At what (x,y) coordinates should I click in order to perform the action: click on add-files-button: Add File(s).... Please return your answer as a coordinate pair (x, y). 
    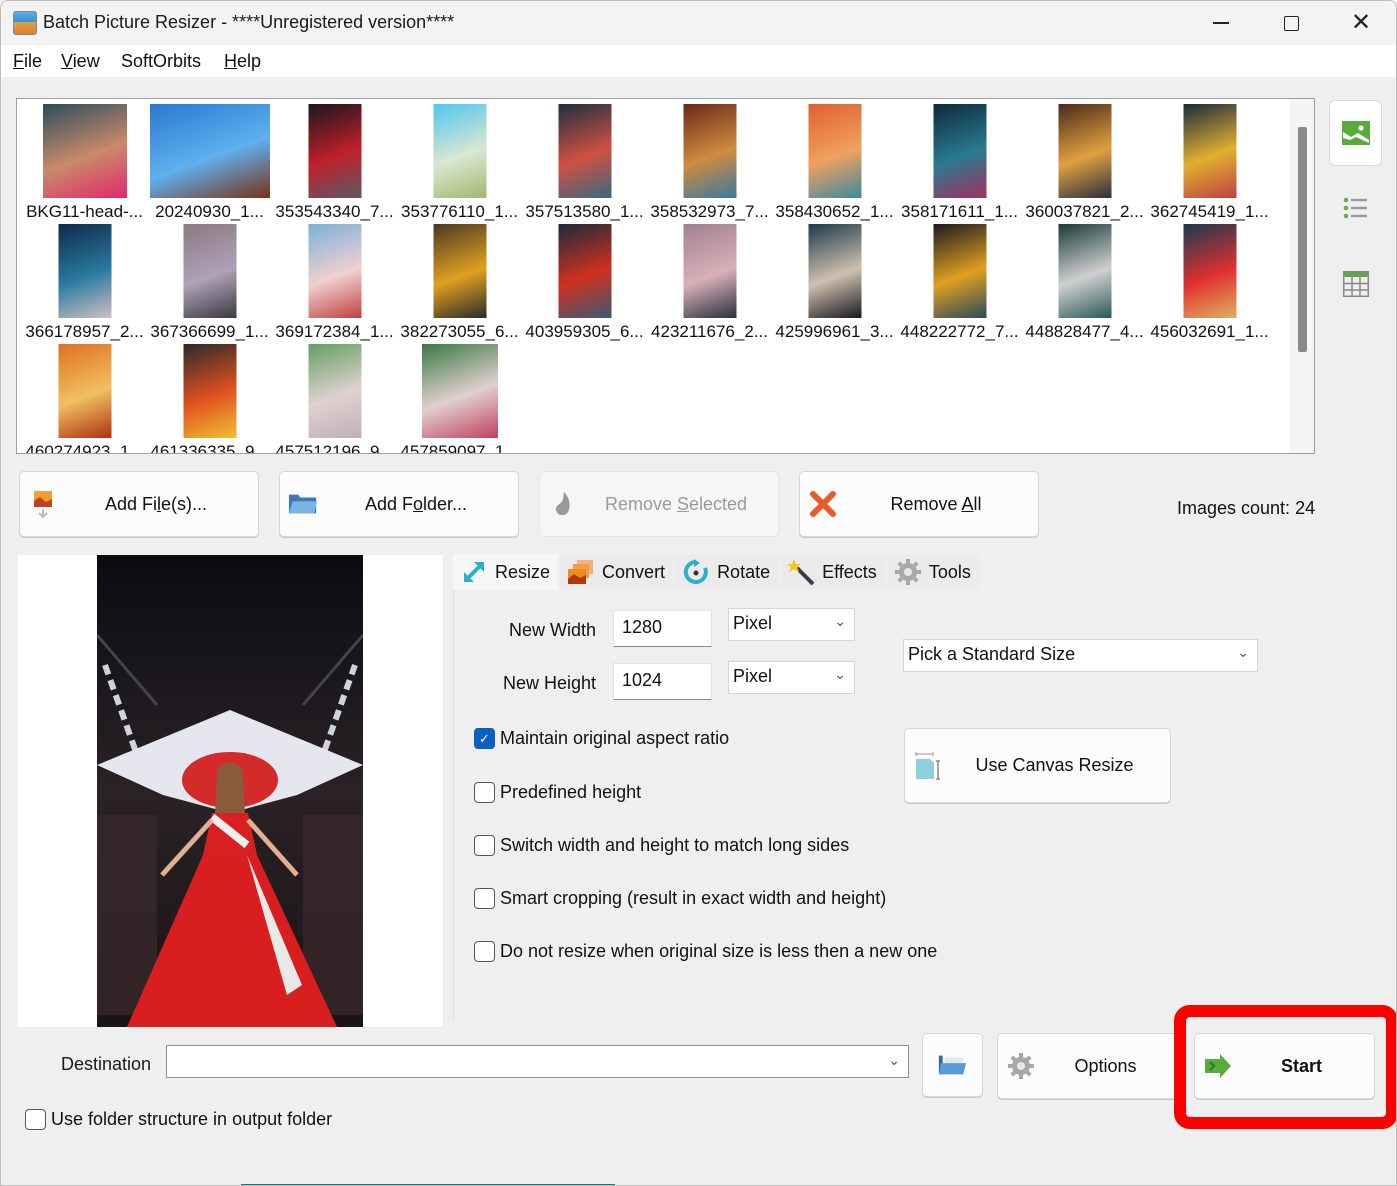
    Looking at the image, I should click on (139, 504).